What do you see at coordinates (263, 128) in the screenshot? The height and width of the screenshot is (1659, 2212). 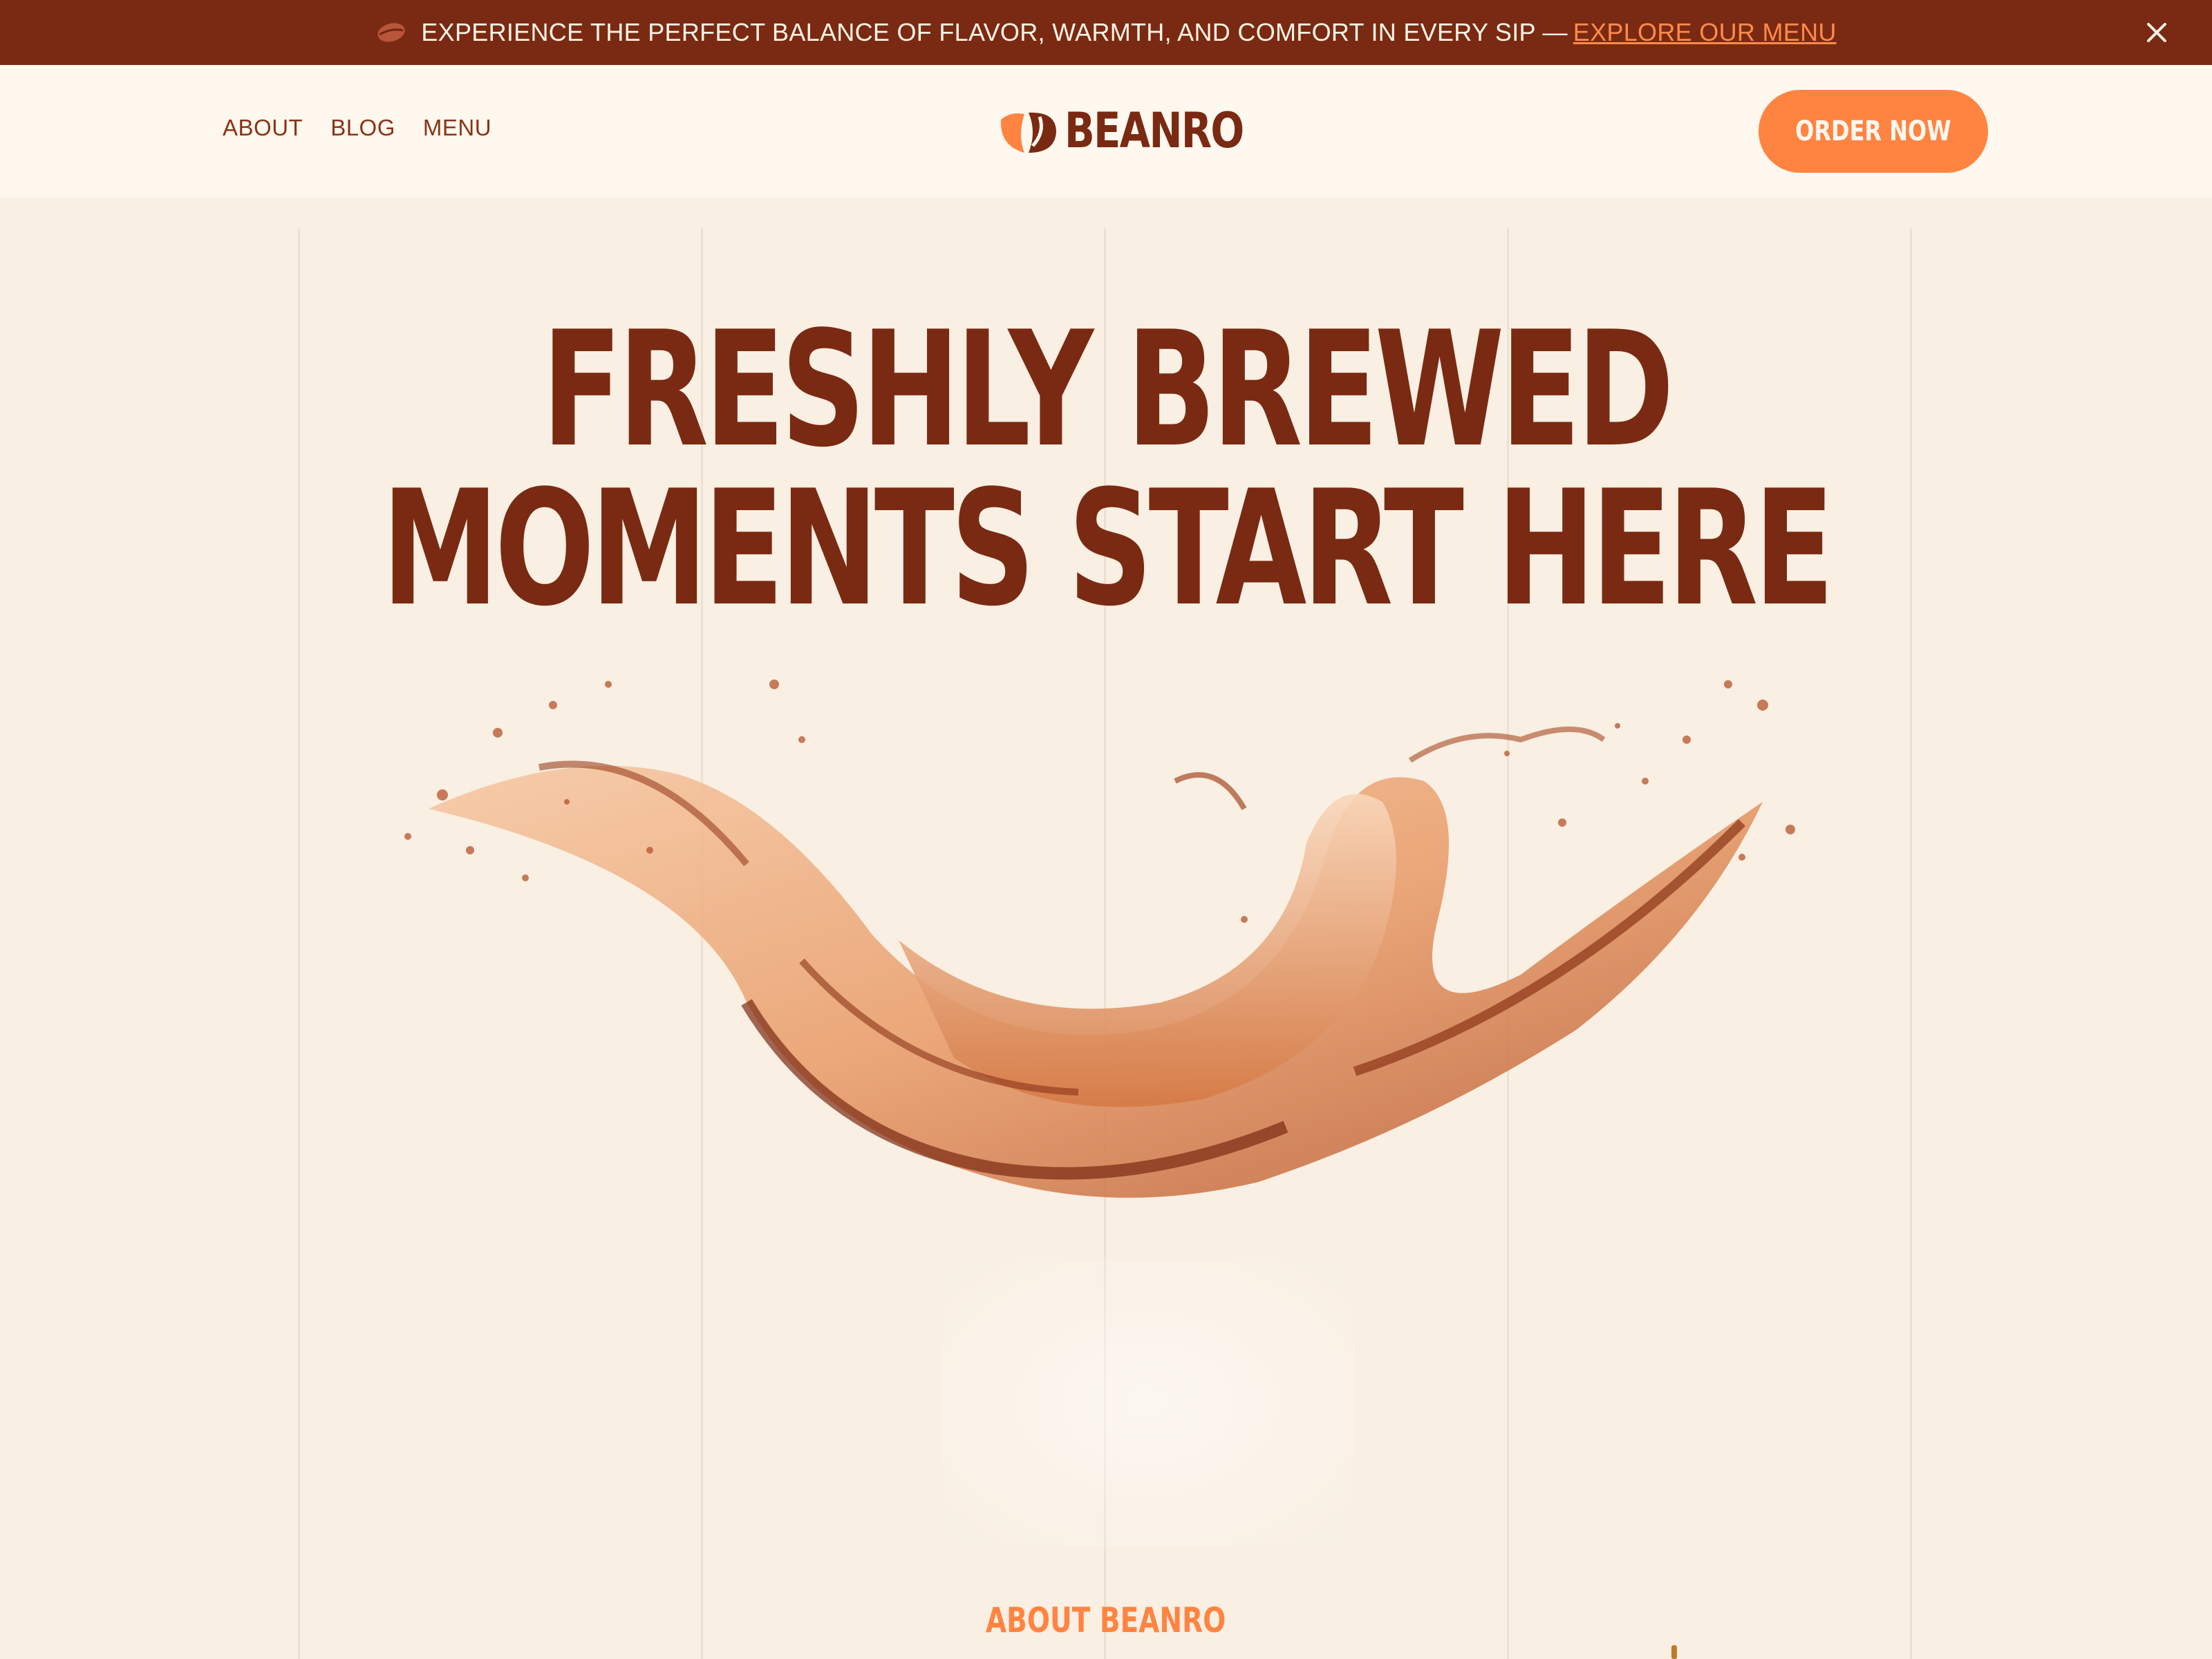 I see `nav-item-about: ABOUT` at bounding box center [263, 128].